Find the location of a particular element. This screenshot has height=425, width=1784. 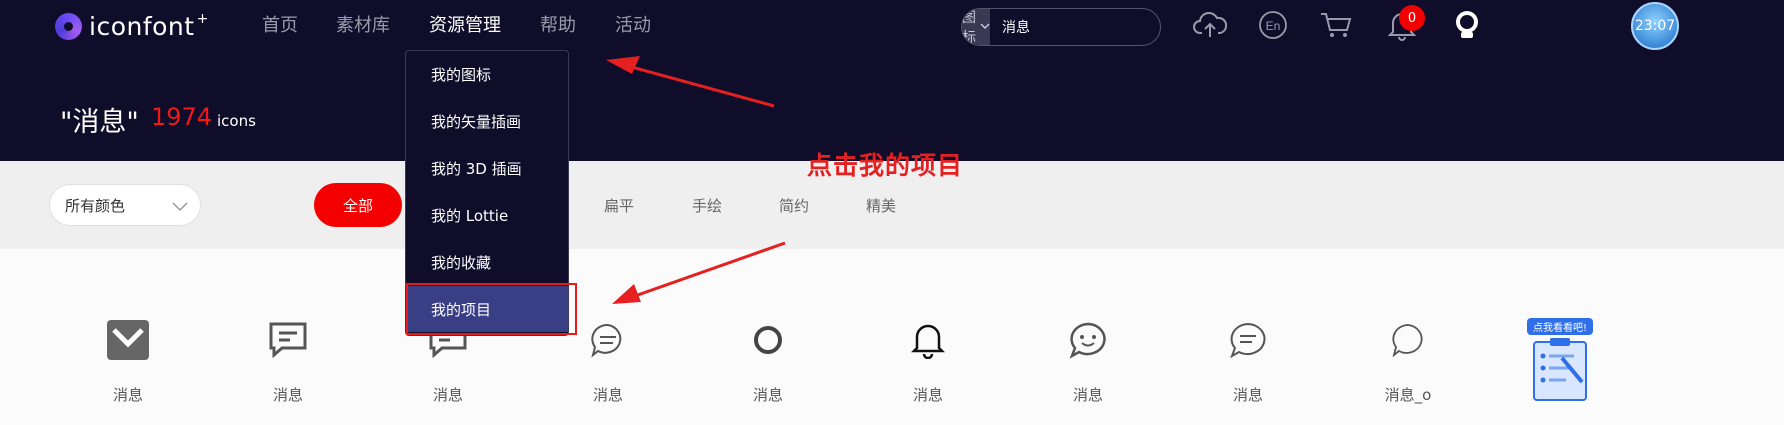

language-button: En is located at coordinates (1273, 27).